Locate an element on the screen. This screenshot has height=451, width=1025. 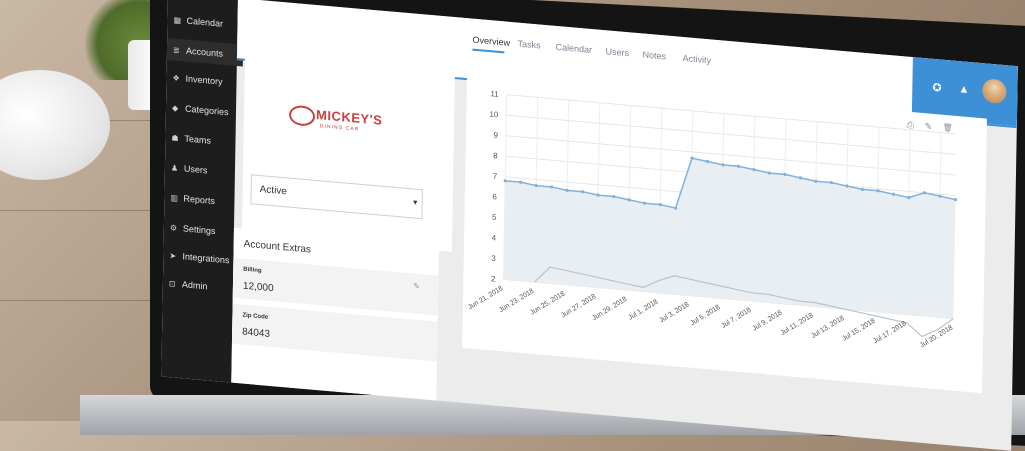
sidebar-item-categories: ◆ Categories is located at coordinates (200, 109).